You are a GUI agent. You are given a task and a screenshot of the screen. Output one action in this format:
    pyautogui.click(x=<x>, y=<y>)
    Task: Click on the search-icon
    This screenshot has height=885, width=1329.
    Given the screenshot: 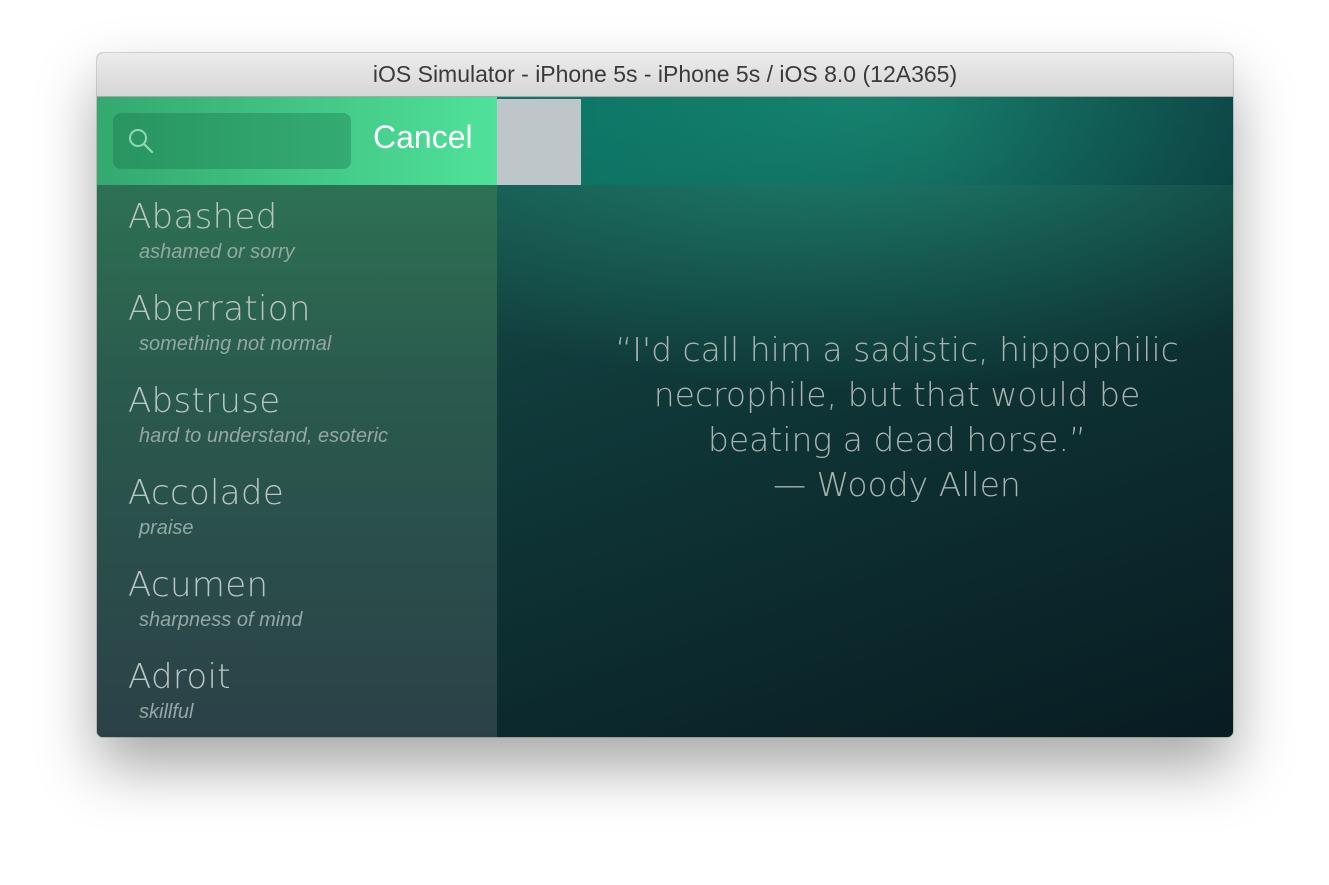 What is the action you would take?
    pyautogui.click(x=141, y=141)
    